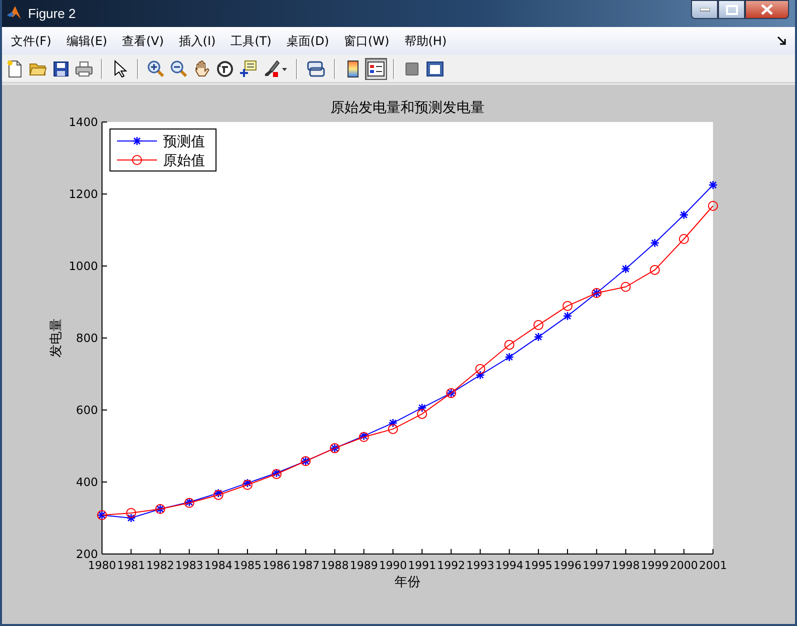  What do you see at coordinates (86, 41) in the screenshot?
I see `menu-item: 编辑(E)` at bounding box center [86, 41].